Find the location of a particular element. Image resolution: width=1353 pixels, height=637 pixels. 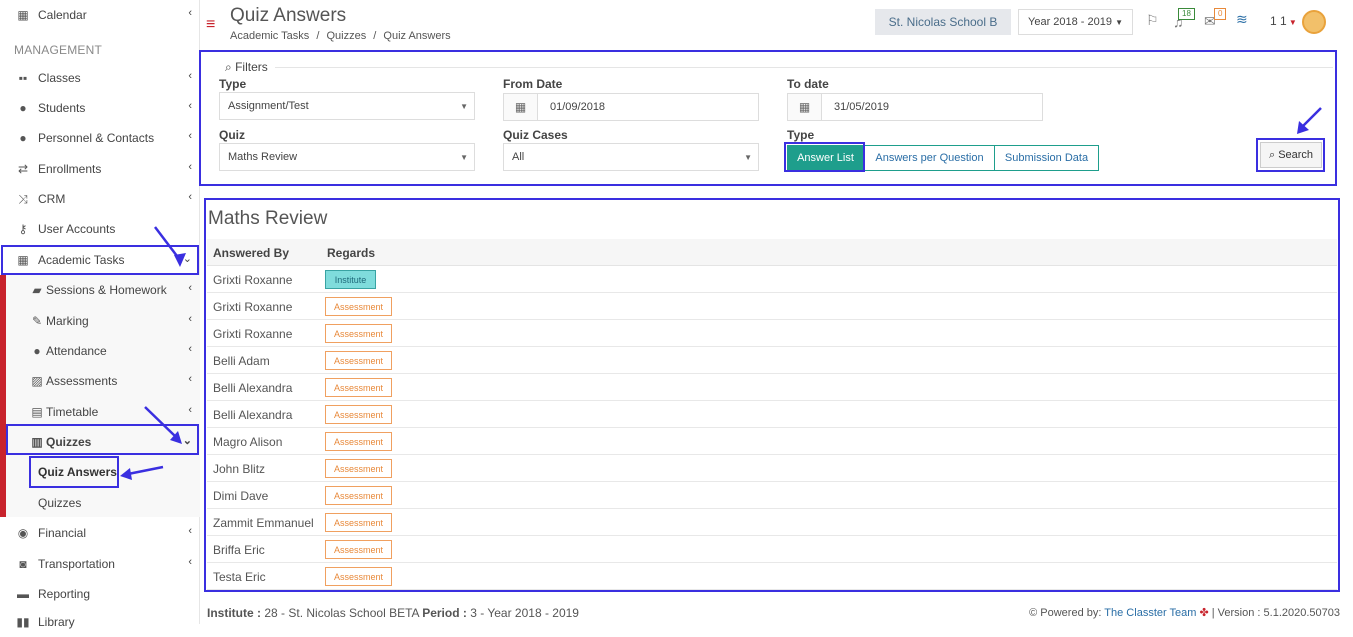

assessment-icon: ▨ is located at coordinates (37, 381).